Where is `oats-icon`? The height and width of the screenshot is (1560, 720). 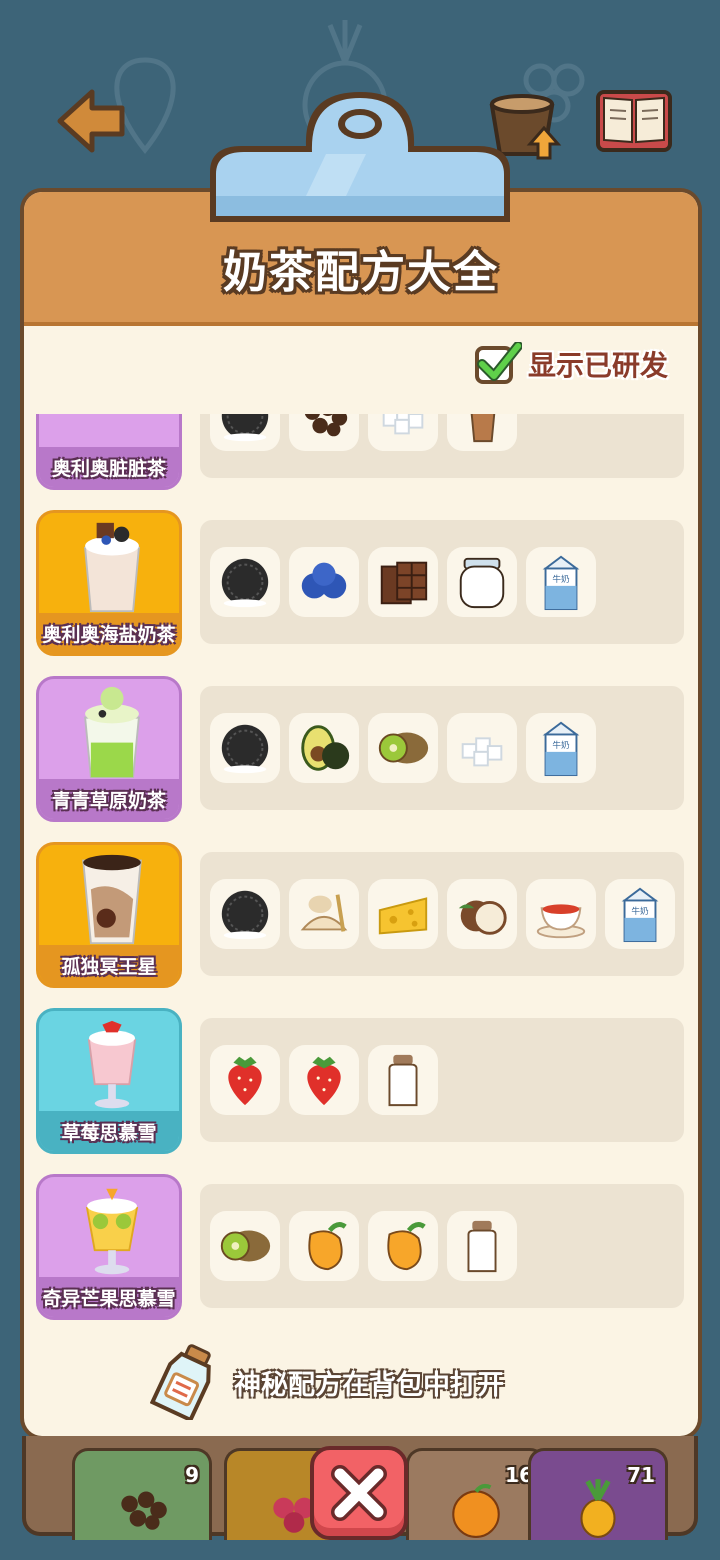 oats-icon is located at coordinates (324, 913).